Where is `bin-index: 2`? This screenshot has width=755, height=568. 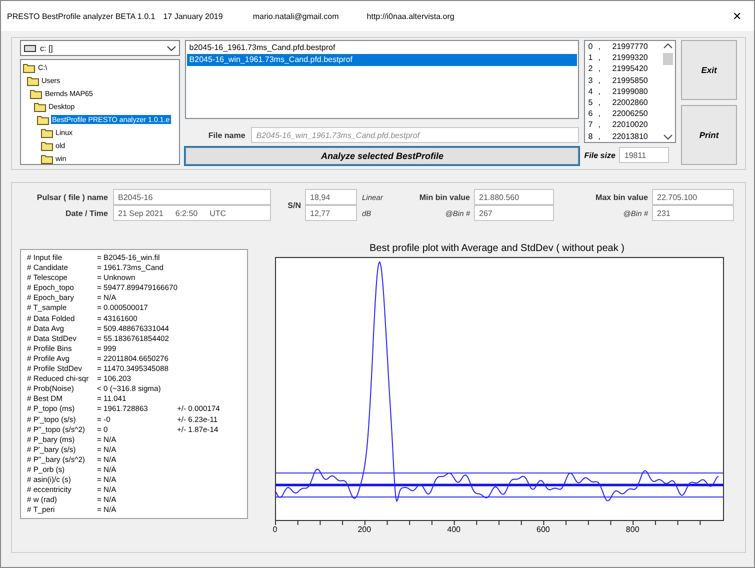 bin-index: 2 is located at coordinates (591, 69).